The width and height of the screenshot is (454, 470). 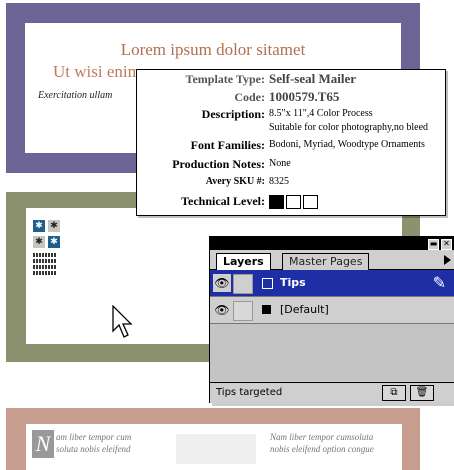 What do you see at coordinates (249, 97) in the screenshot?
I see `code-label: Code:` at bounding box center [249, 97].